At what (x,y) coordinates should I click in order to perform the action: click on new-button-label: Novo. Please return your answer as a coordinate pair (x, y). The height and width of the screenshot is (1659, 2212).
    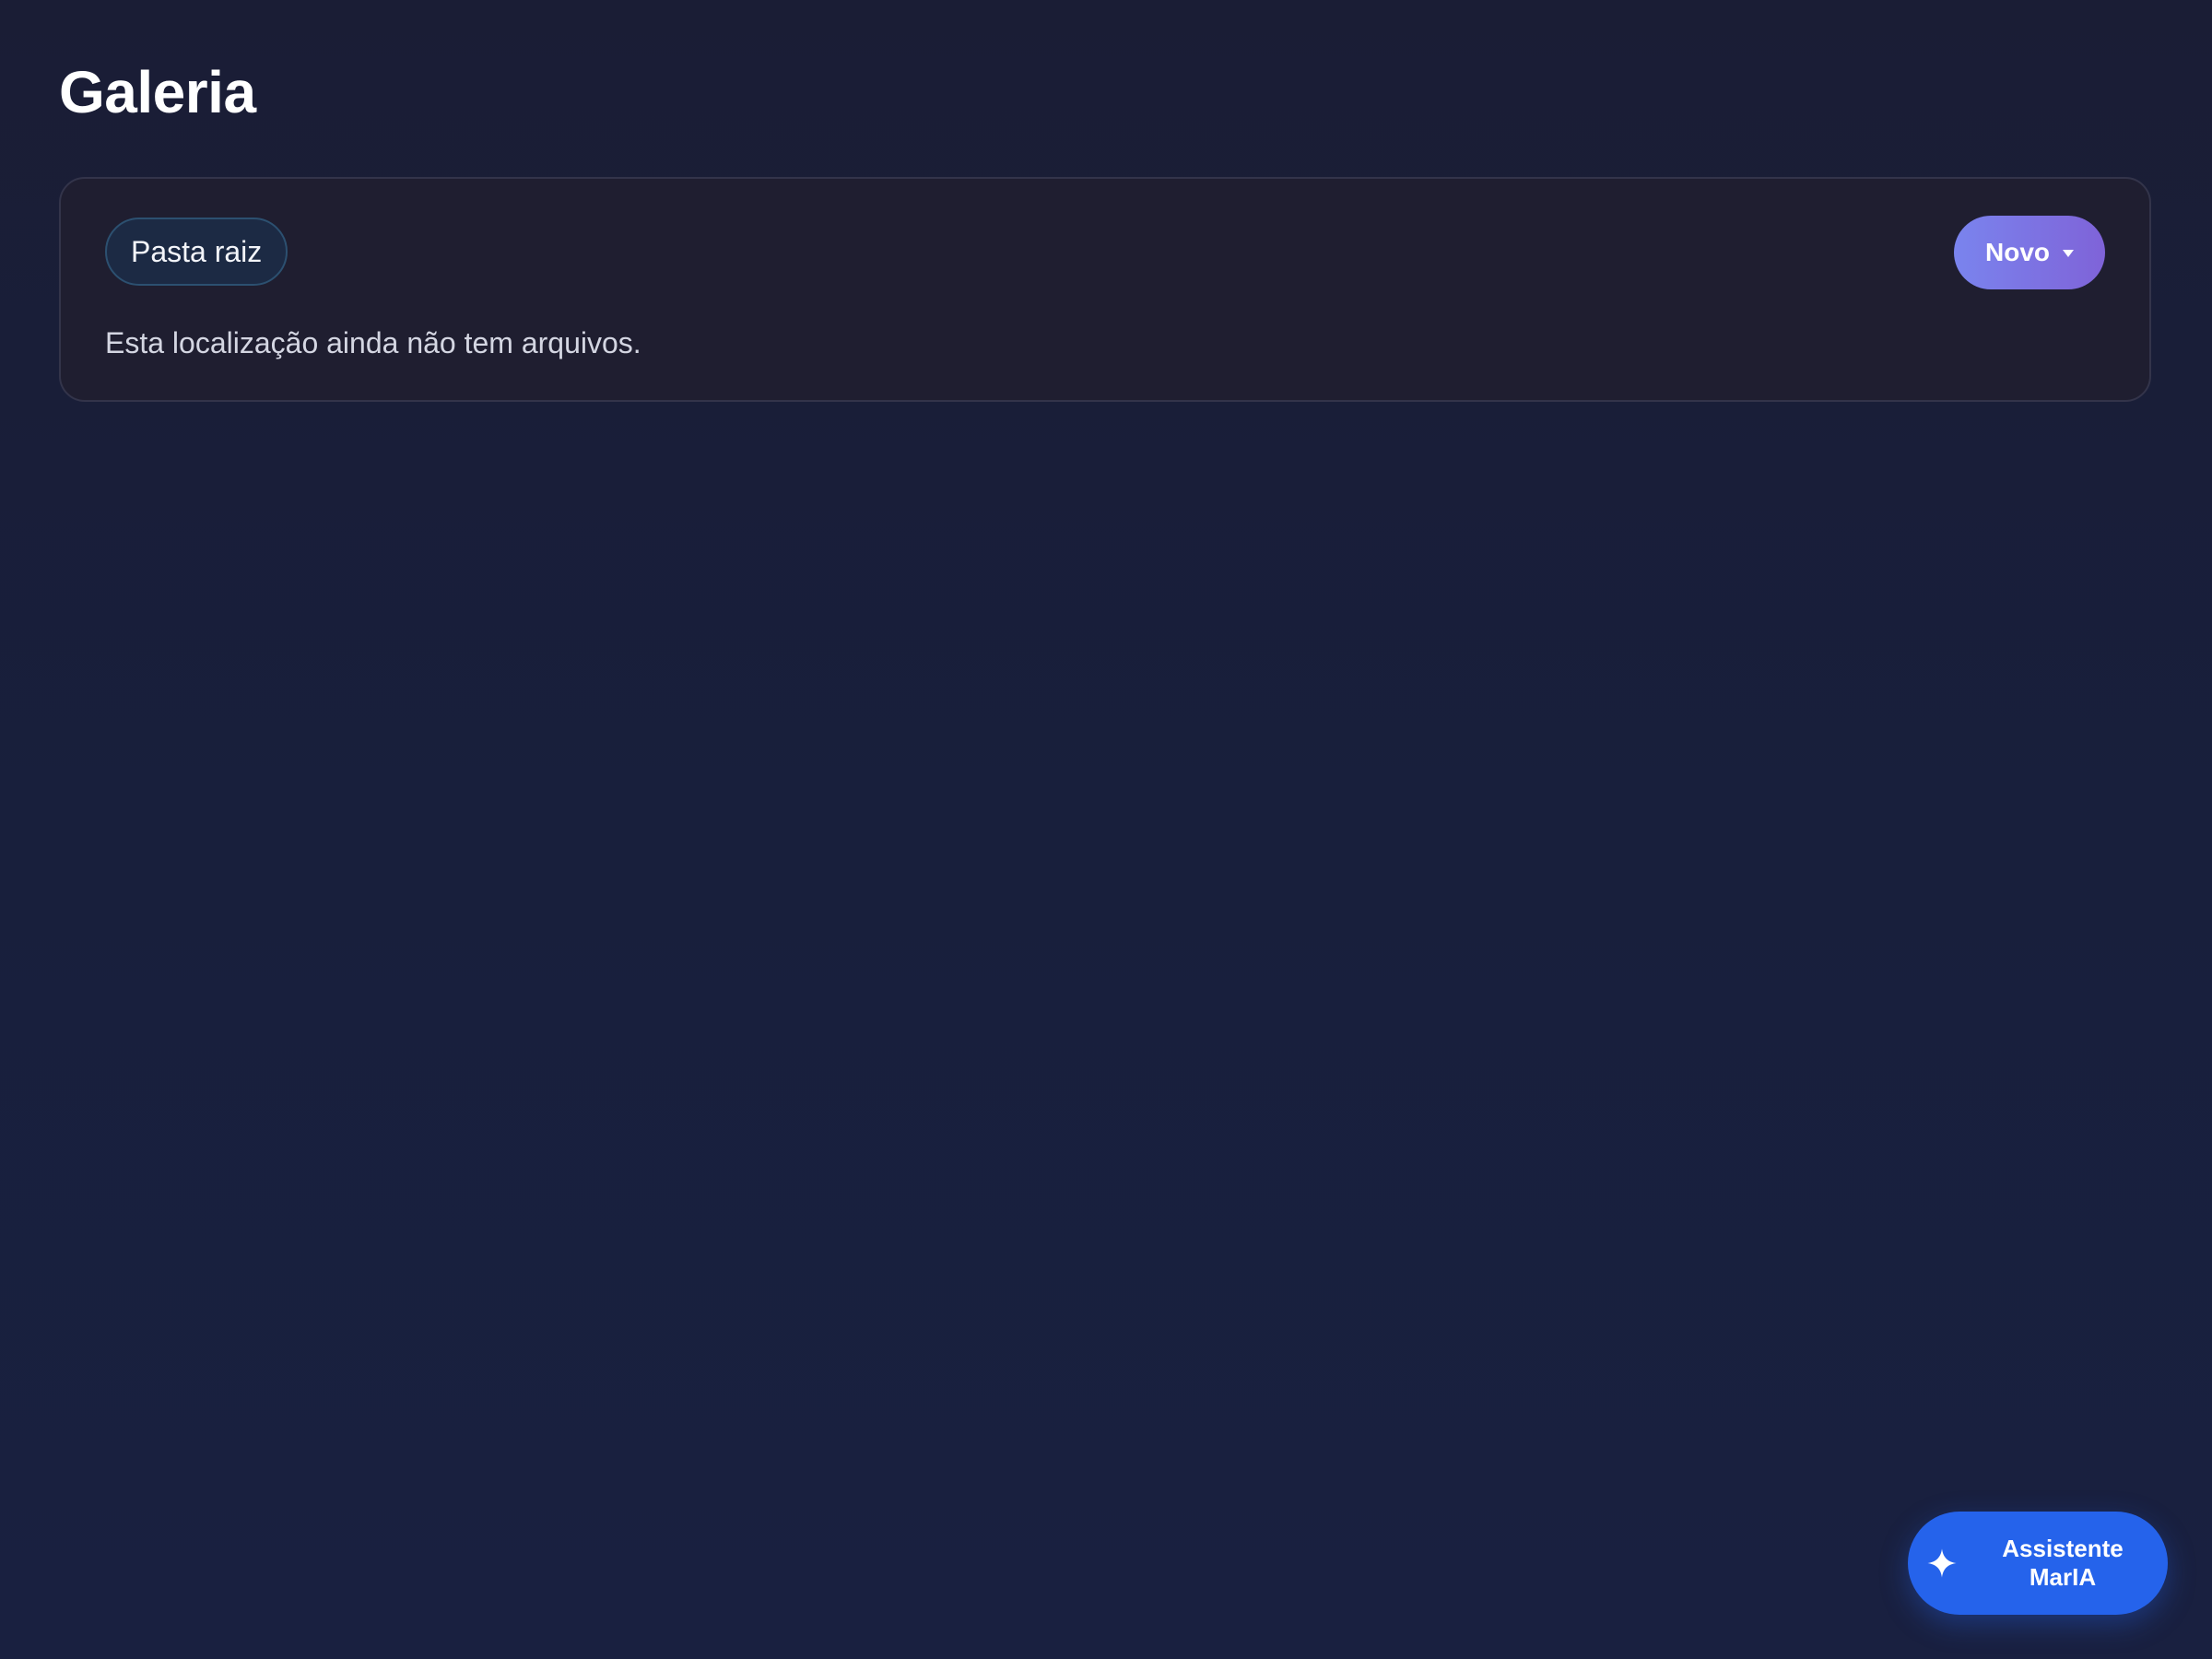
    Looking at the image, I should click on (2017, 252).